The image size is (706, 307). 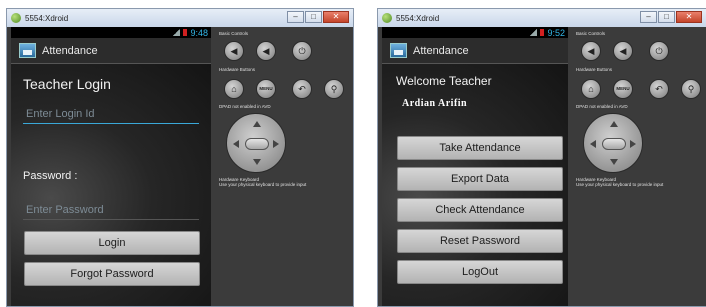 What do you see at coordinates (112, 243) in the screenshot?
I see `login-button: Login` at bounding box center [112, 243].